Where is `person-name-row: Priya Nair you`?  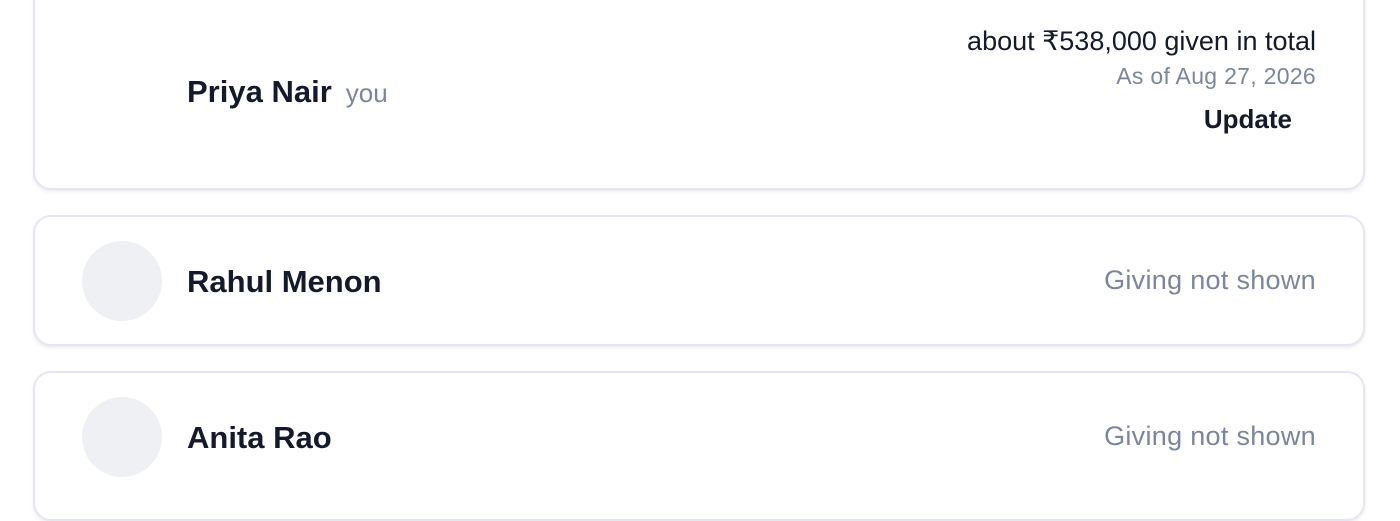
person-name-row: Priya Nair you is located at coordinates (287, 92).